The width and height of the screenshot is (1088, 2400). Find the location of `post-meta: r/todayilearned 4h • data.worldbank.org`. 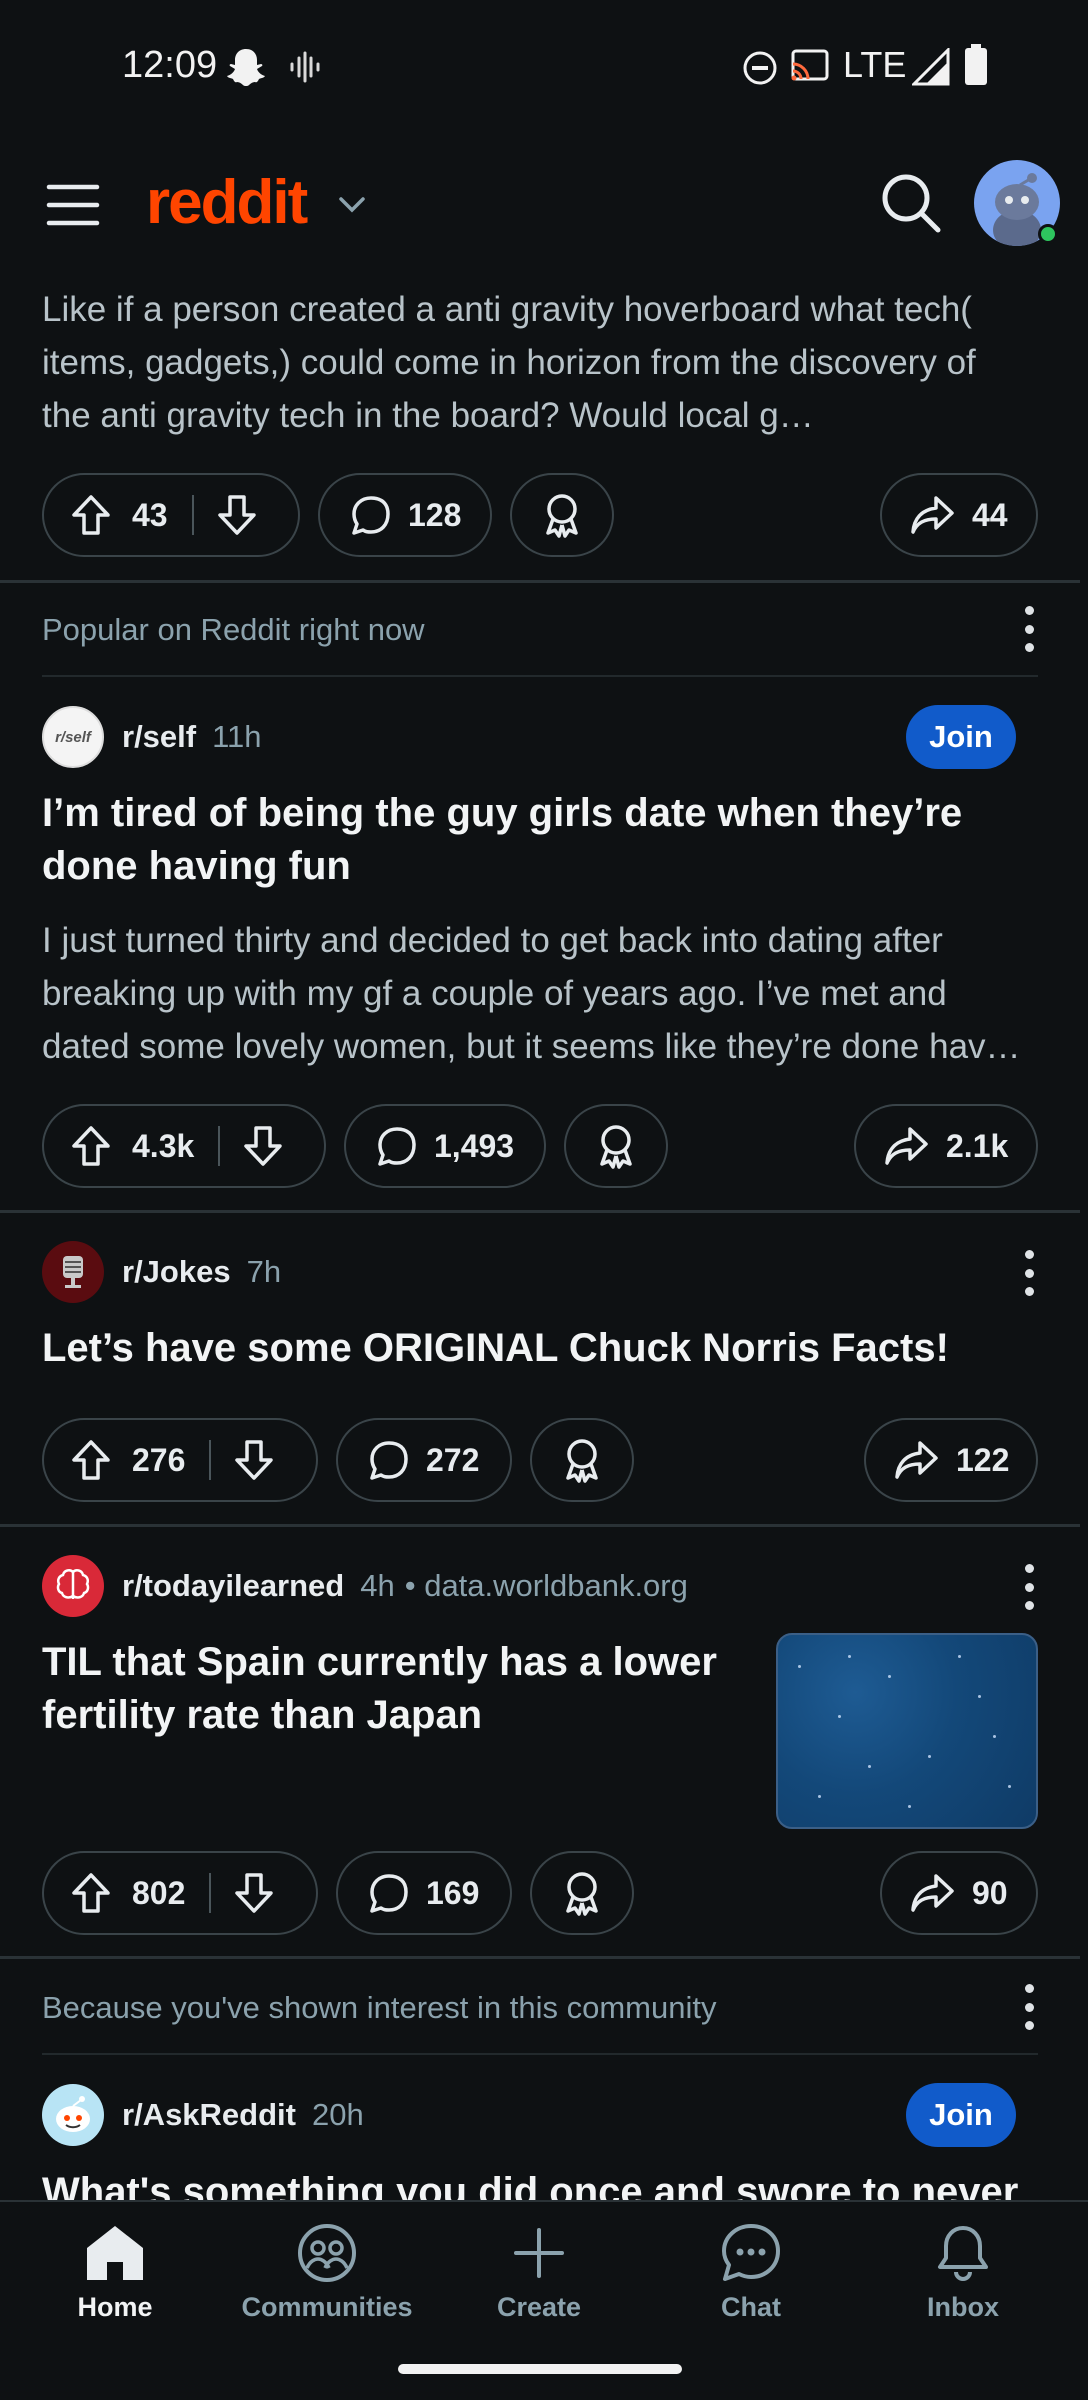

post-meta: r/todayilearned 4h • data.worldbank.org is located at coordinates (365, 1586).